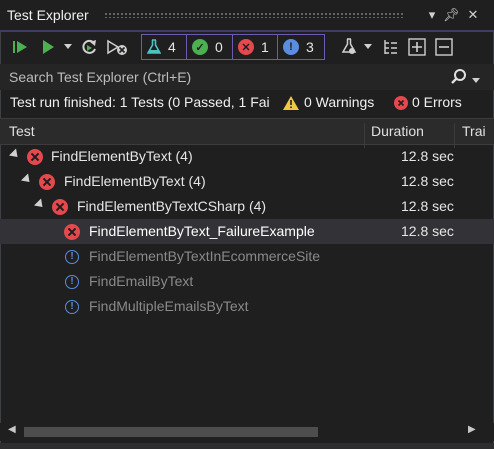 The width and height of the screenshot is (494, 449). Describe the element at coordinates (291, 47) in the screenshot. I see `info-icon: !` at that location.